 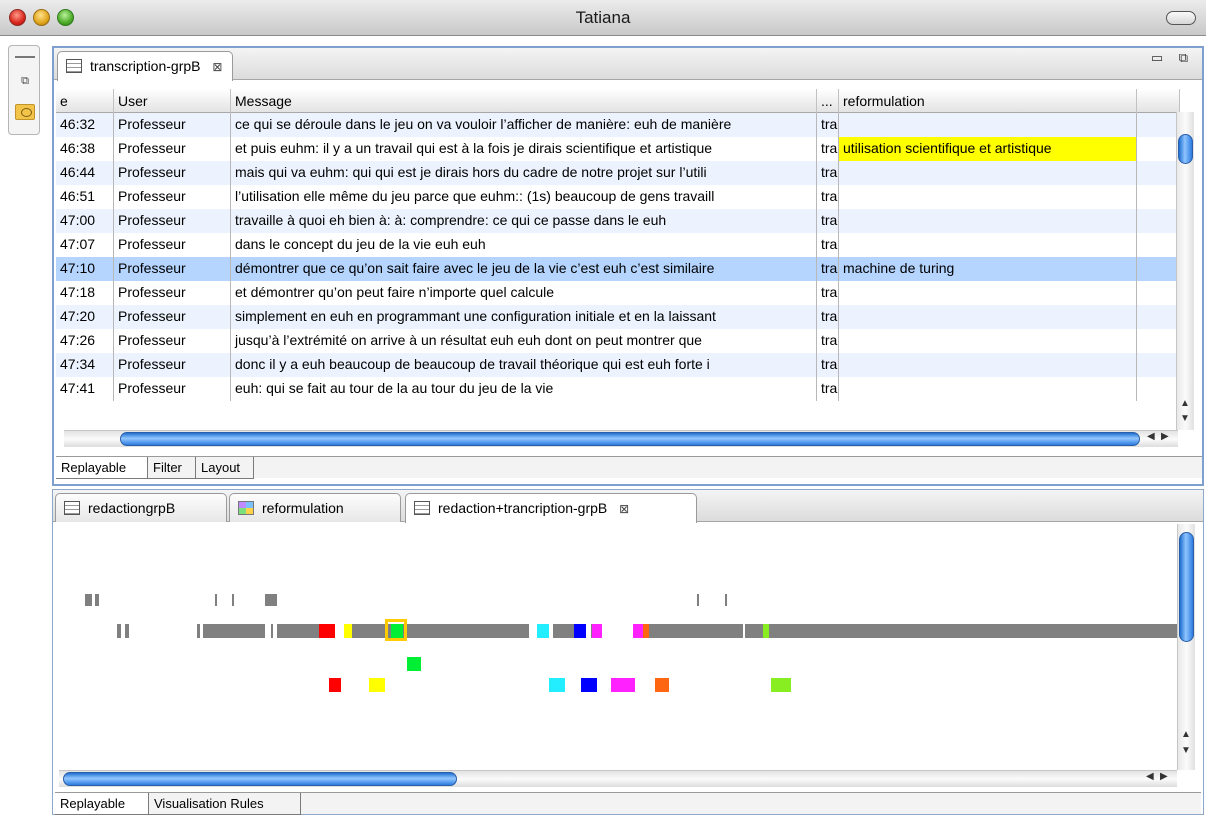 What do you see at coordinates (618, 778) in the screenshot?
I see `visualisation-horizontal-scrollbar: ◀ ▶` at bounding box center [618, 778].